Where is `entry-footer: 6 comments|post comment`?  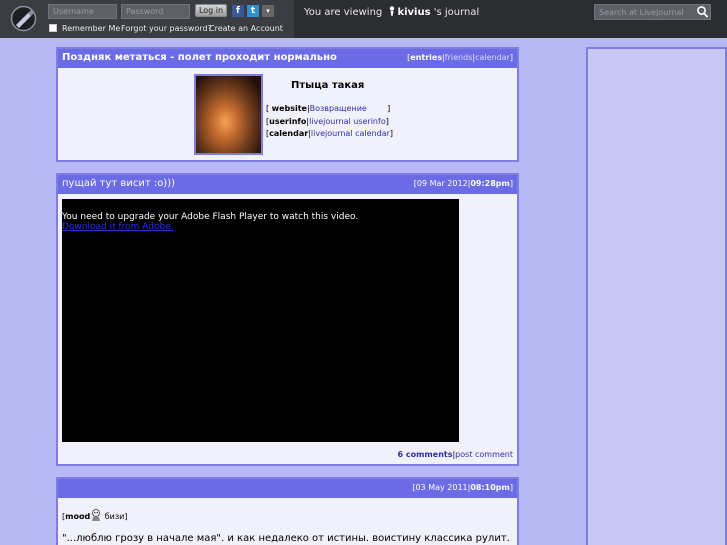 entry-footer: 6 comments|post comment is located at coordinates (455, 454).